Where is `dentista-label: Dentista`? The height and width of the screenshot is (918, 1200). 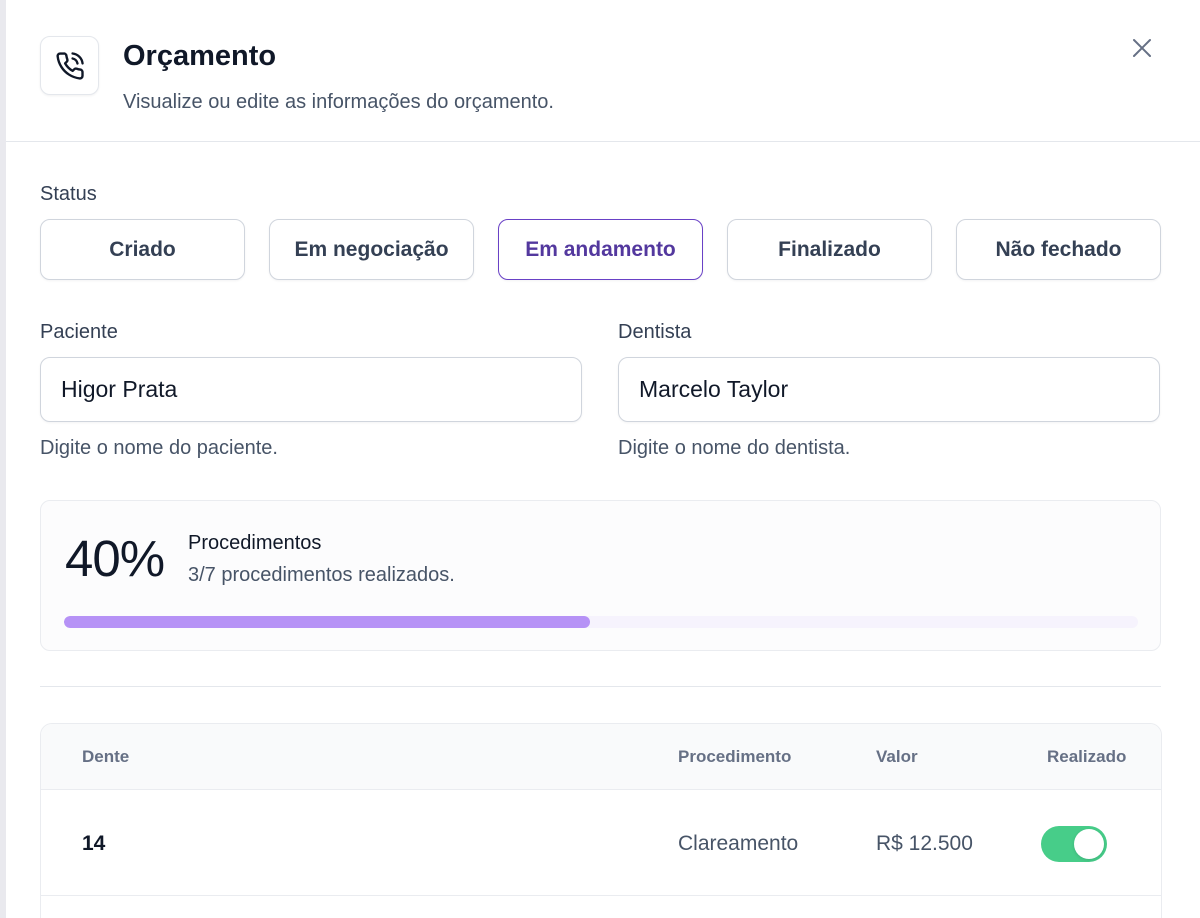 dentista-label: Dentista is located at coordinates (655, 332).